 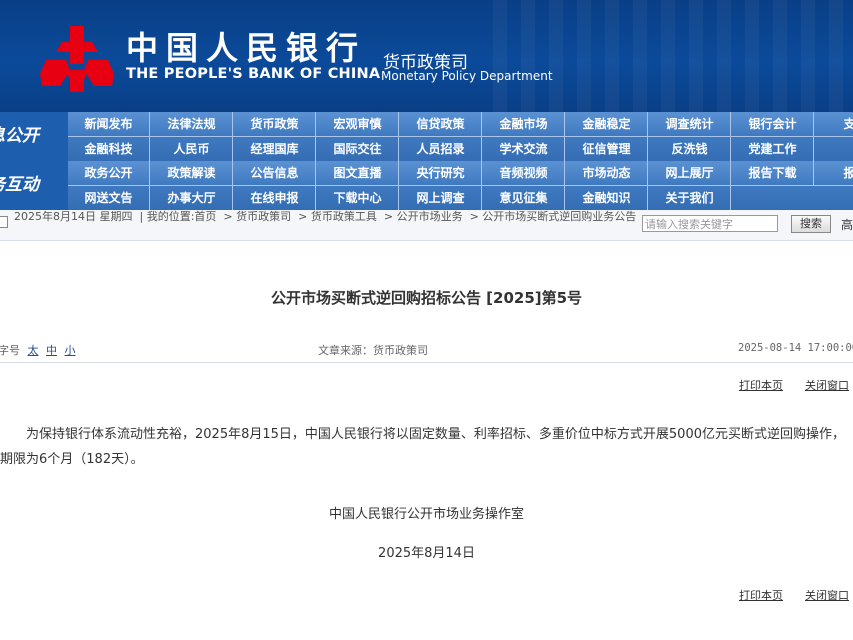 What do you see at coordinates (524, 149) in the screenshot?
I see `nav-item: 学术交流` at bounding box center [524, 149].